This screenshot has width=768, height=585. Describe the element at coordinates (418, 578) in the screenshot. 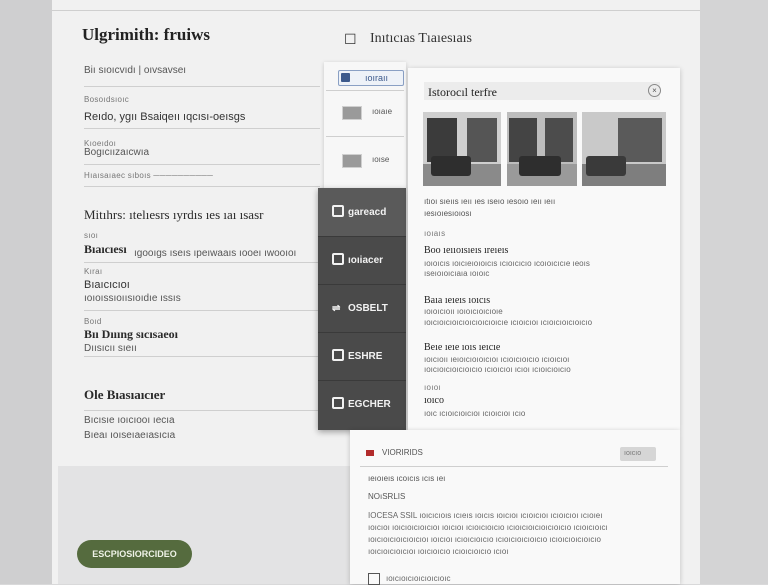

I see `footer-text: ıoıcıoıcıoıcıoıcıoıc` at that location.